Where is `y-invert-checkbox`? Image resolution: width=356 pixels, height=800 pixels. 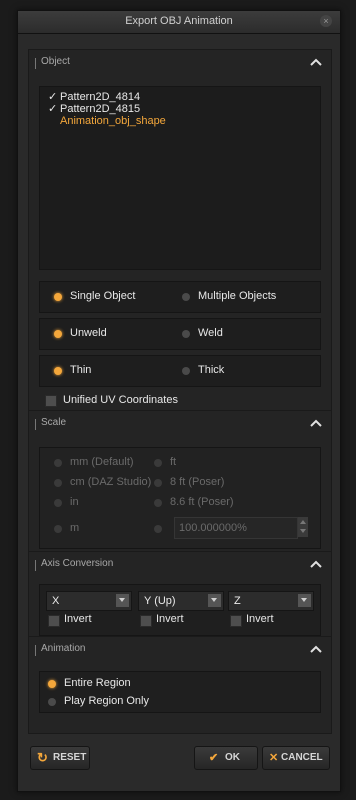 y-invert-checkbox is located at coordinates (146, 621).